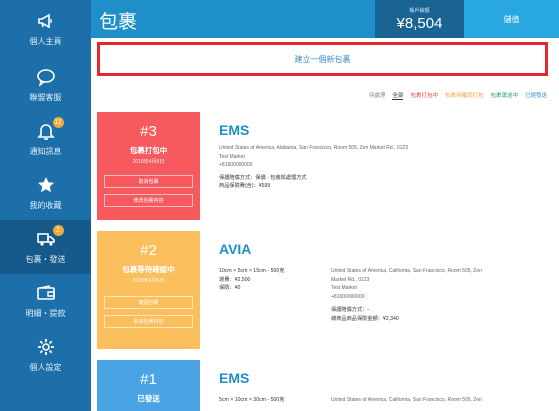  I want to click on sidebar-item-label: 明細・提款, so click(45, 313).